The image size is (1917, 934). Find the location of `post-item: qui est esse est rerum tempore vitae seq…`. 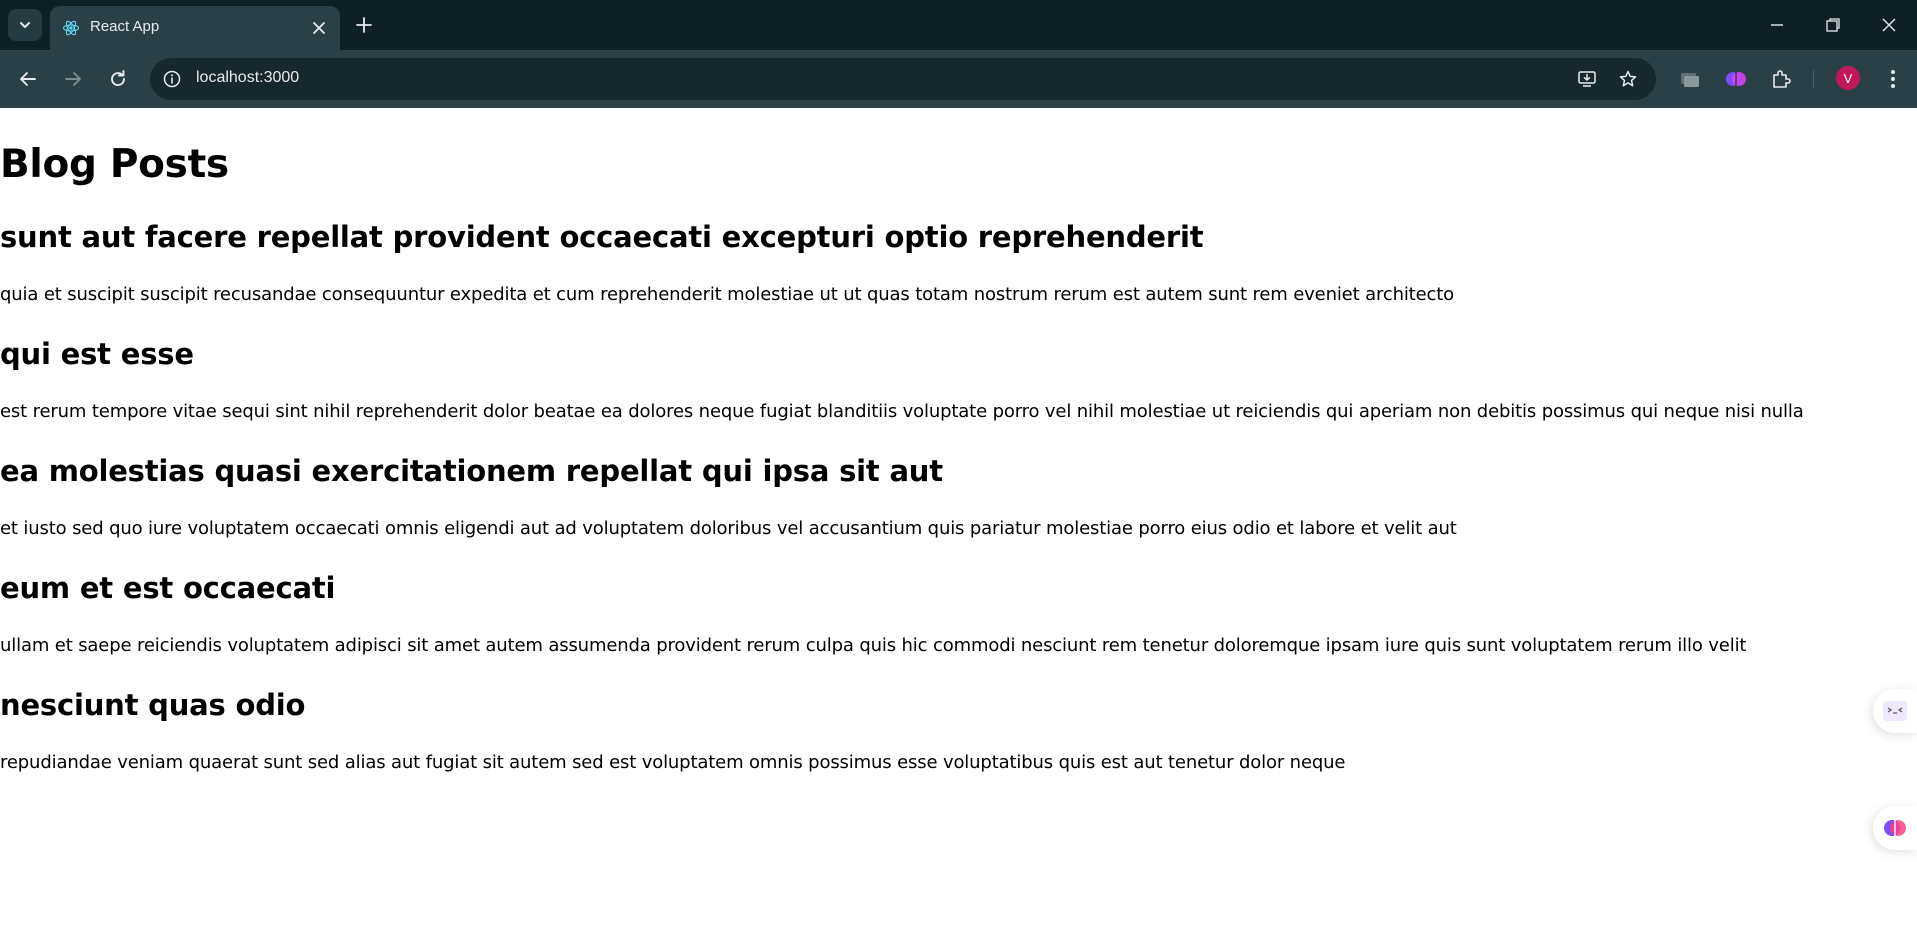

post-item: qui est esse est rerum tempore vitae seq… is located at coordinates (930, 379).